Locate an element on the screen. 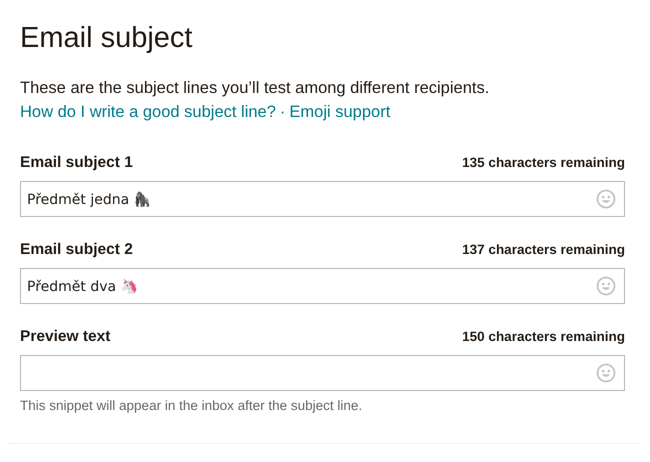  help-link: How do I write a good subject line? is located at coordinates (148, 112).